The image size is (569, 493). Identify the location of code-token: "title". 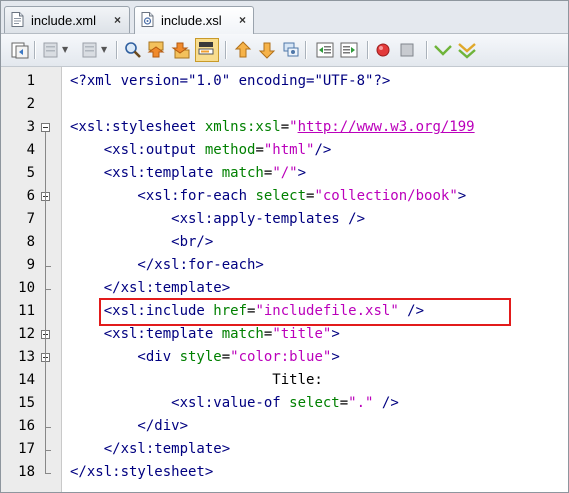
(302, 334).